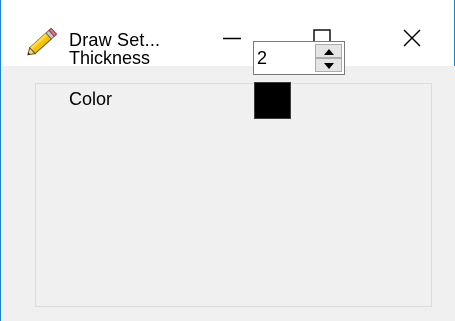 This screenshot has height=321, width=455. I want to click on arrow-down-icon, so click(328, 65).